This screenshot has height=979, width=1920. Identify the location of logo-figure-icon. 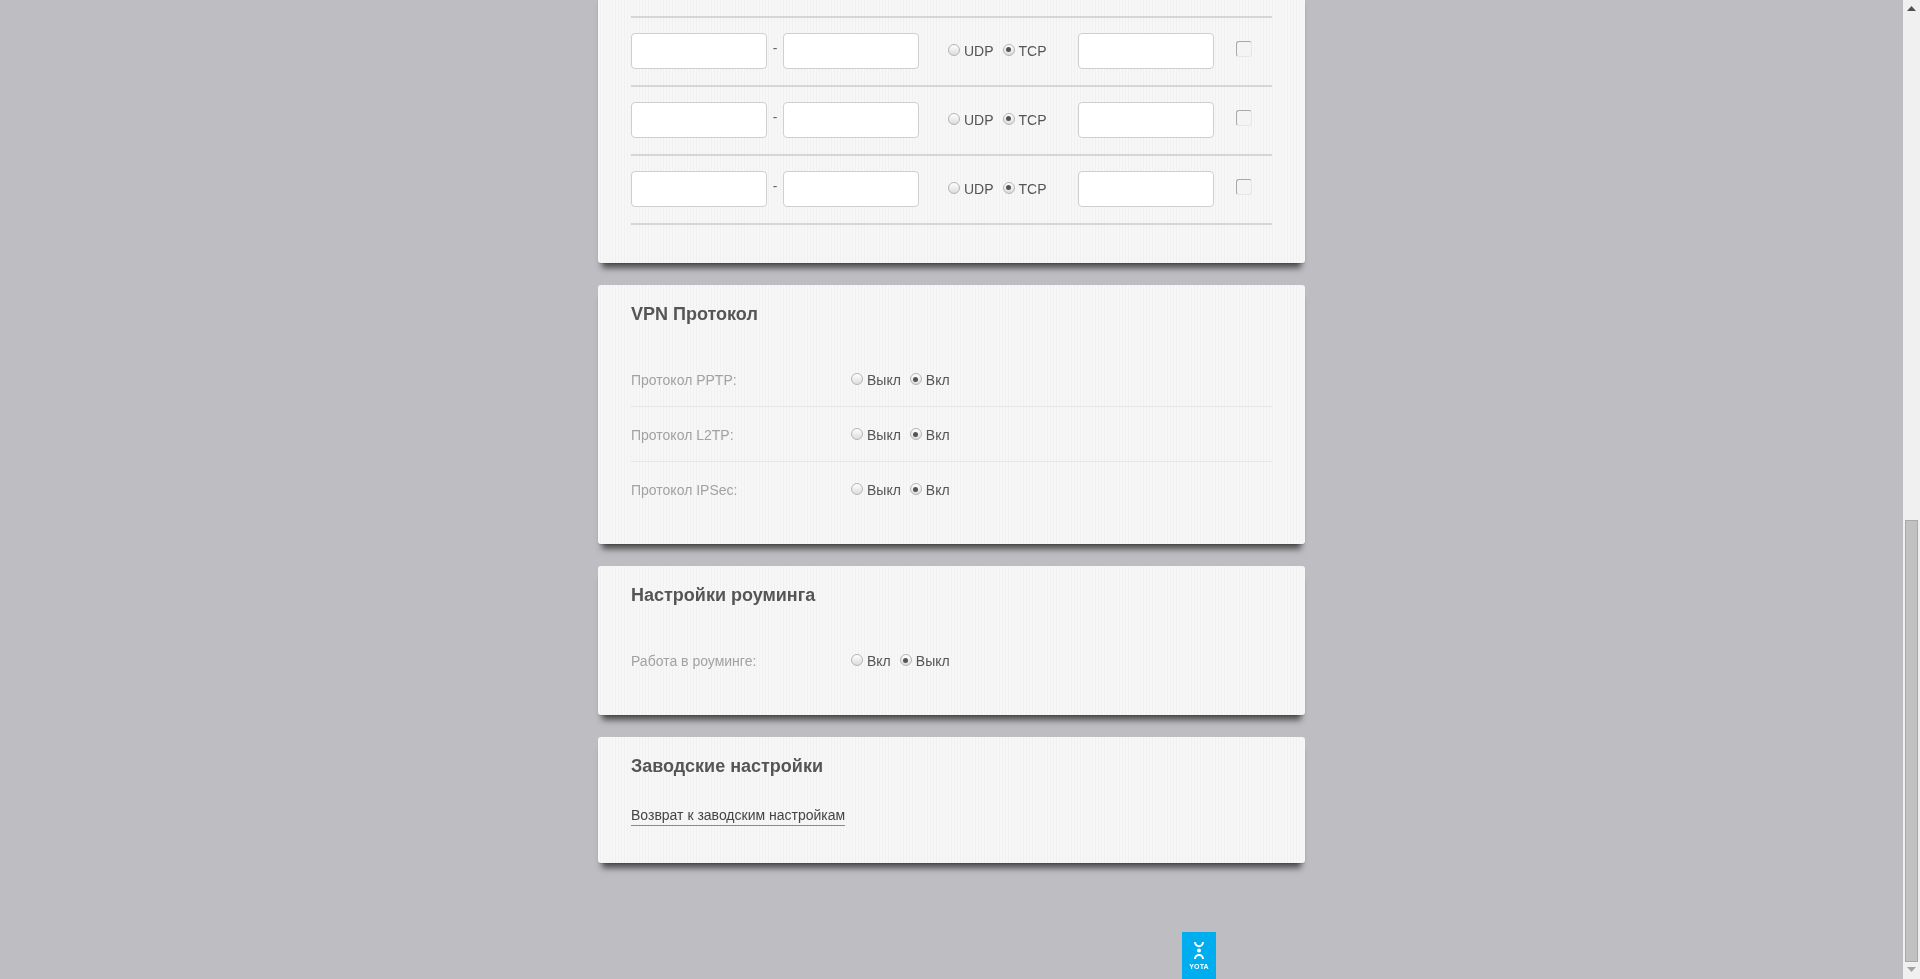
(1199, 950).